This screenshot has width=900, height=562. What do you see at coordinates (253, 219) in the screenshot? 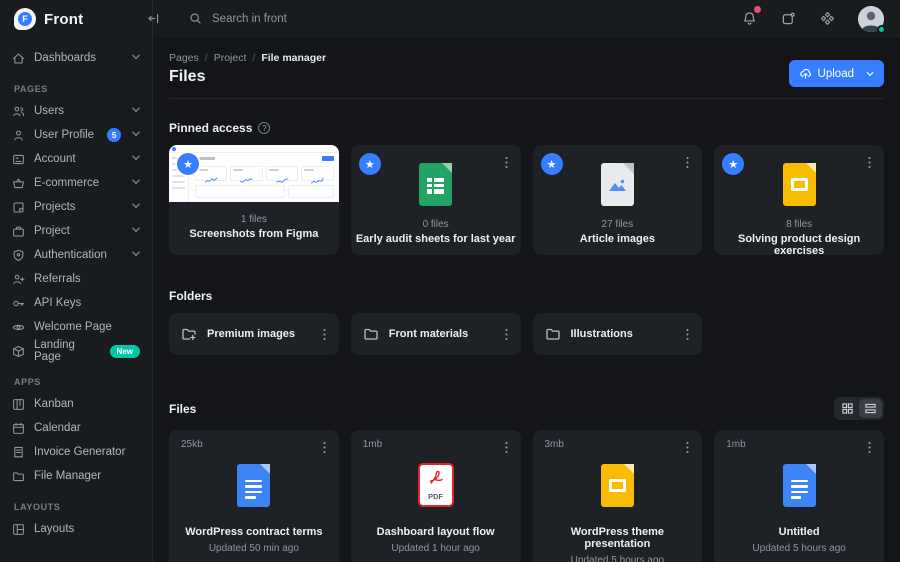
I see `pinned-file-count: 1 files` at bounding box center [253, 219].